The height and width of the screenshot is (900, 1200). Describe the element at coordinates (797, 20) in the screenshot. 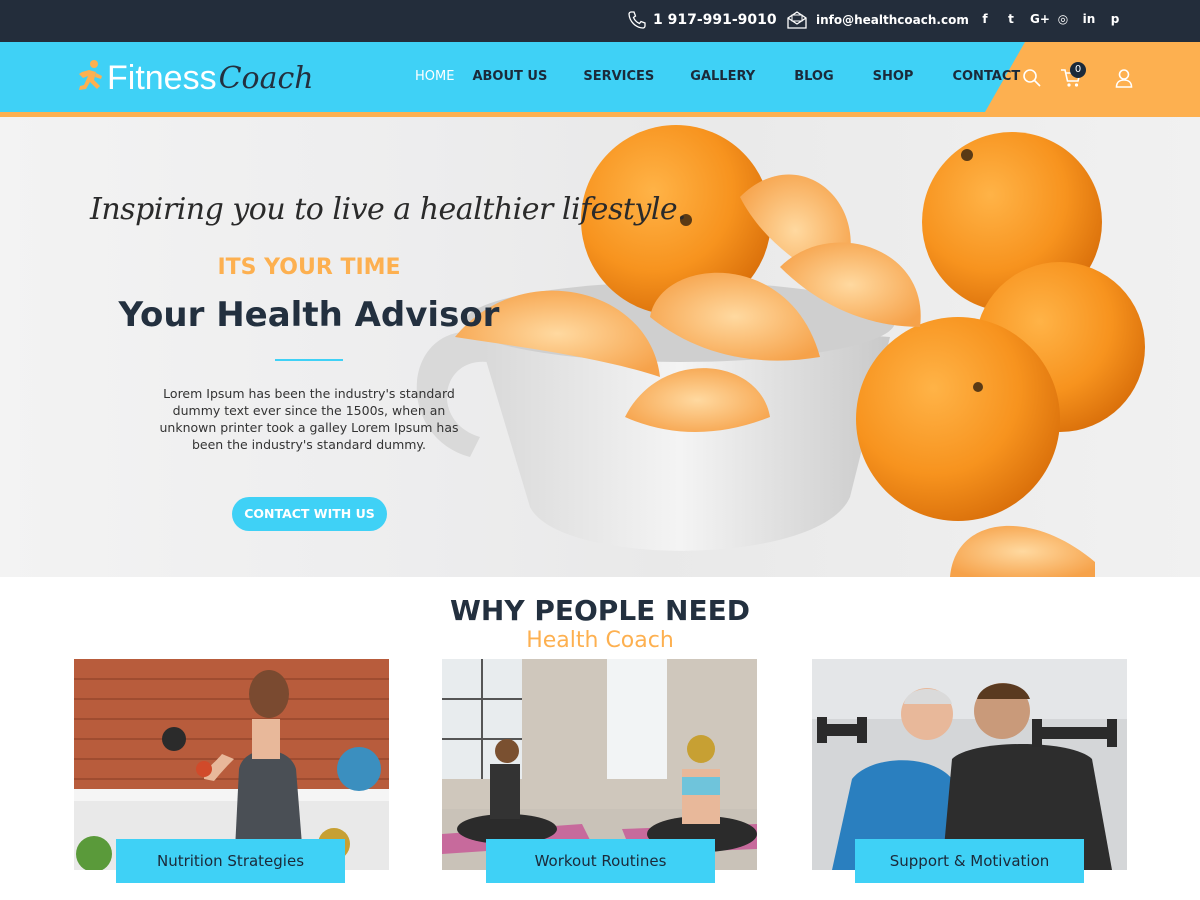

I see `envelope-icon` at that location.